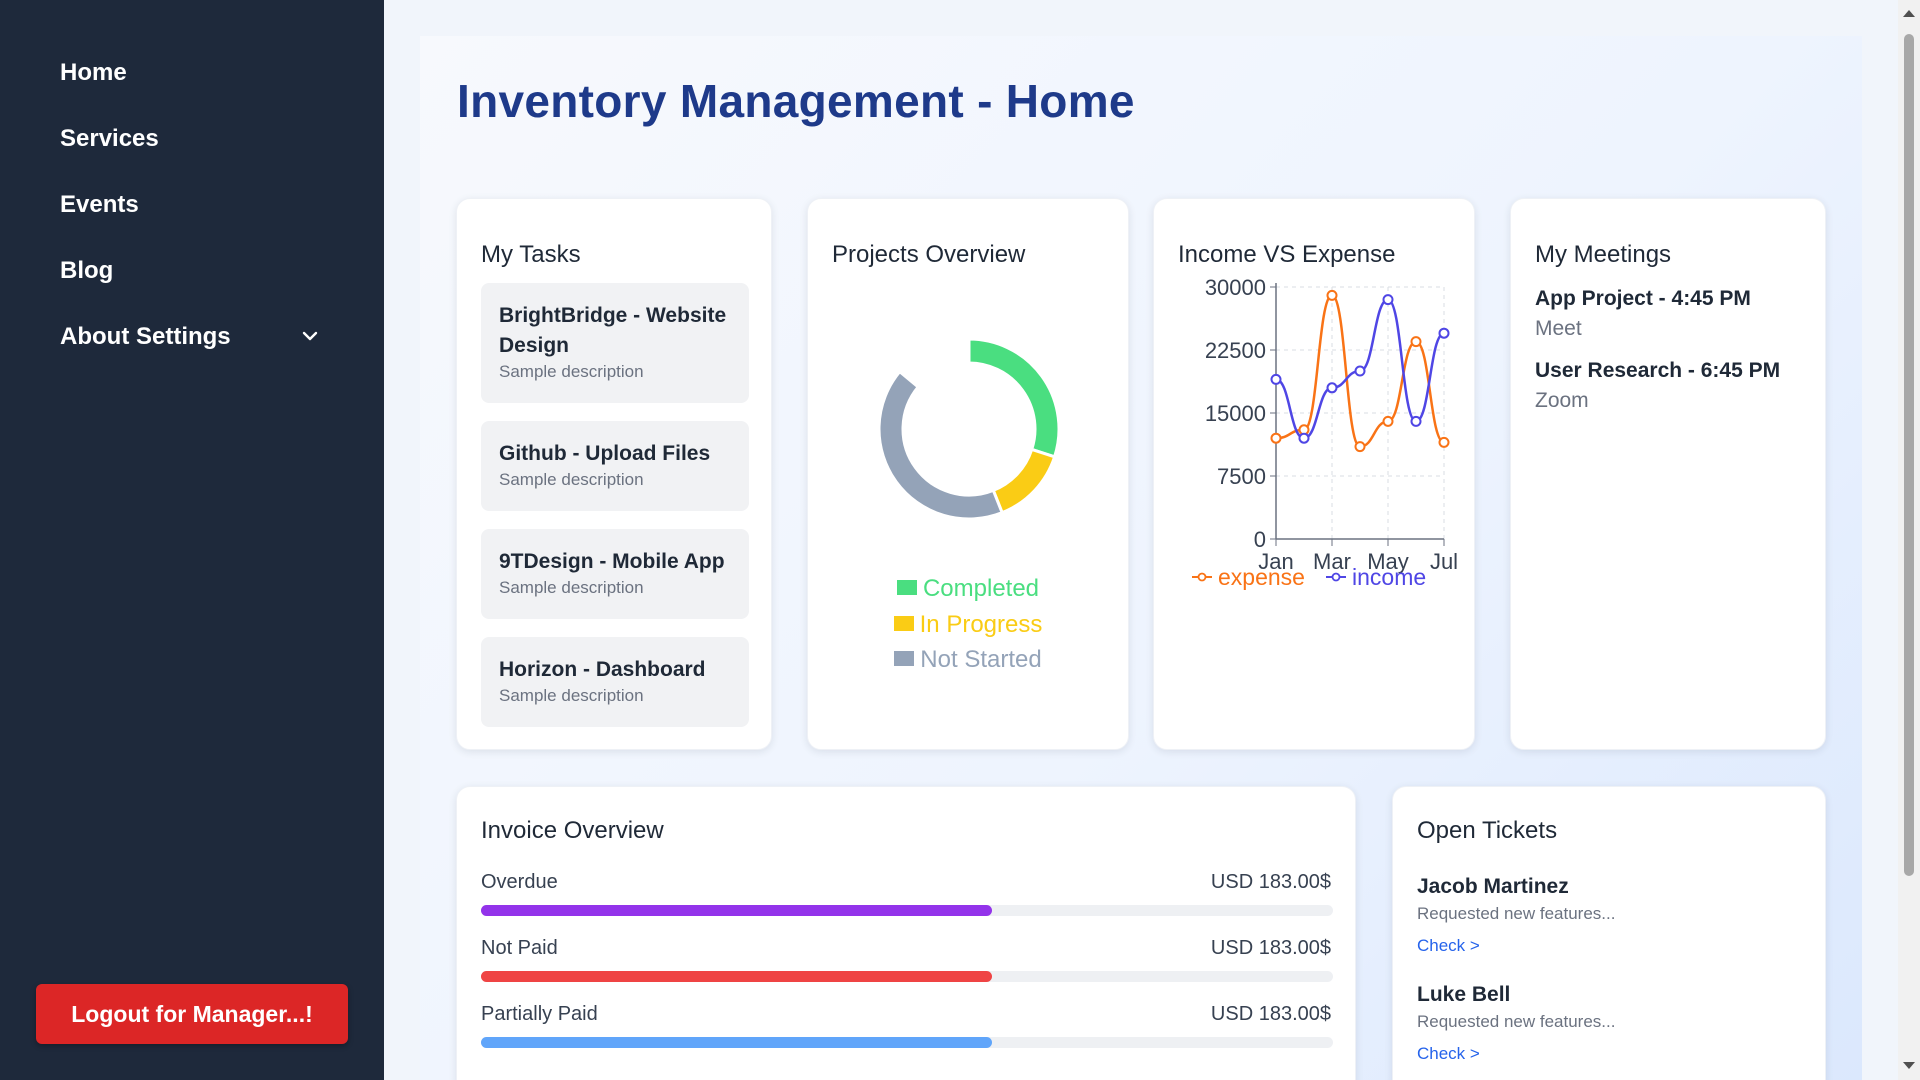 Image resolution: width=1920 pixels, height=1080 pixels. I want to click on task-title: 9TDesign - Mobile App, so click(612, 561).